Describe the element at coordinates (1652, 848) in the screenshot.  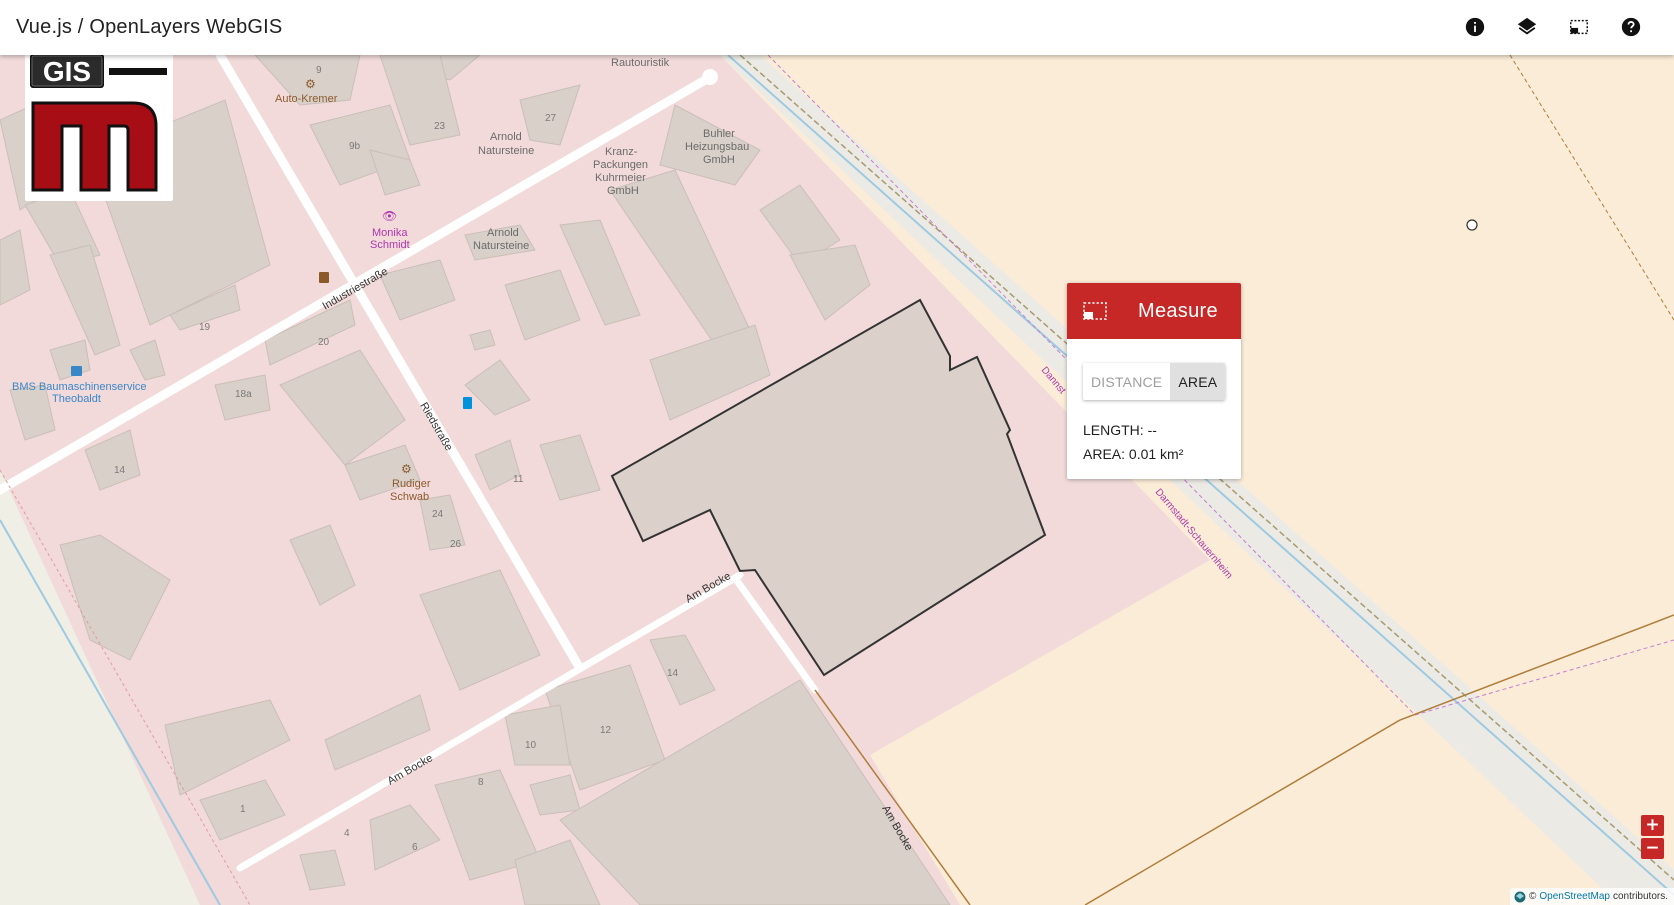
I see `zoom-out-button: −` at that location.